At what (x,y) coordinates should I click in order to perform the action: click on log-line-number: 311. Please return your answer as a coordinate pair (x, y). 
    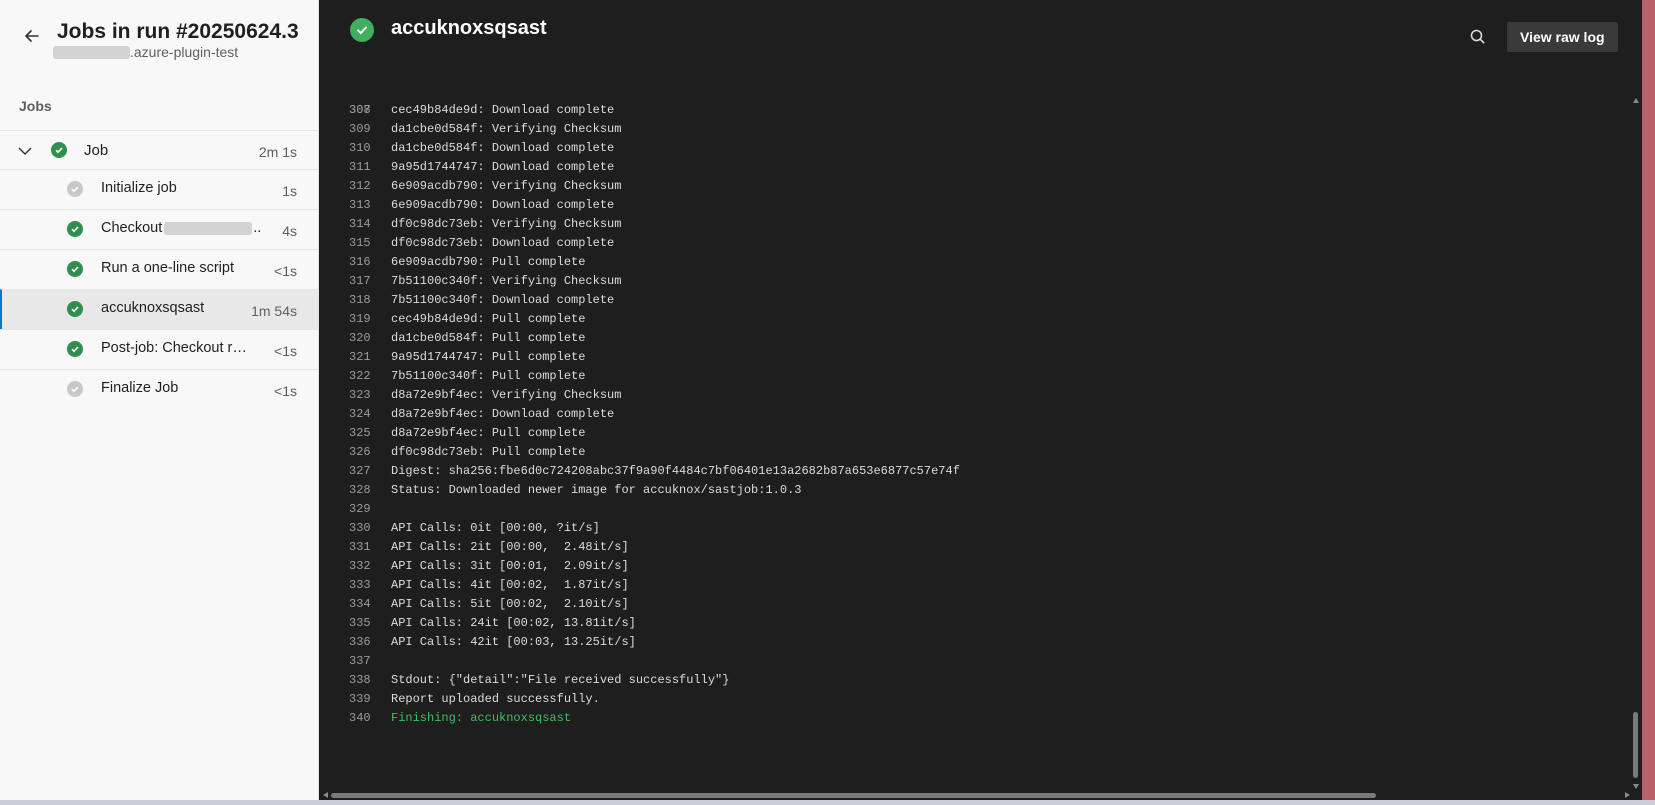
    Looking at the image, I should click on (360, 167).